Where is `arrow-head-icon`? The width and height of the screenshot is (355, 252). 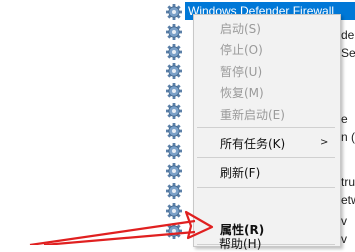
arrow-head-icon is located at coordinates (199, 225).